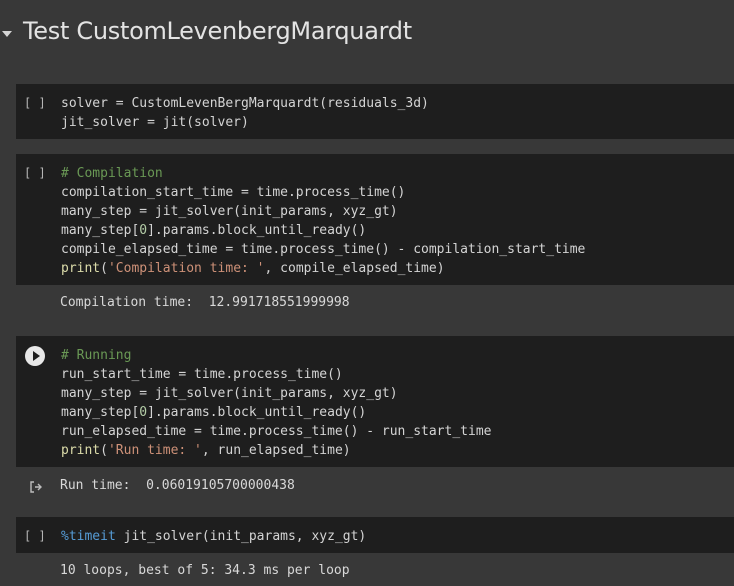 This screenshot has width=734, height=586. Describe the element at coordinates (205, 570) in the screenshot. I see `output-text: 10 loops, best of 5: 34.3 ms per loop` at that location.